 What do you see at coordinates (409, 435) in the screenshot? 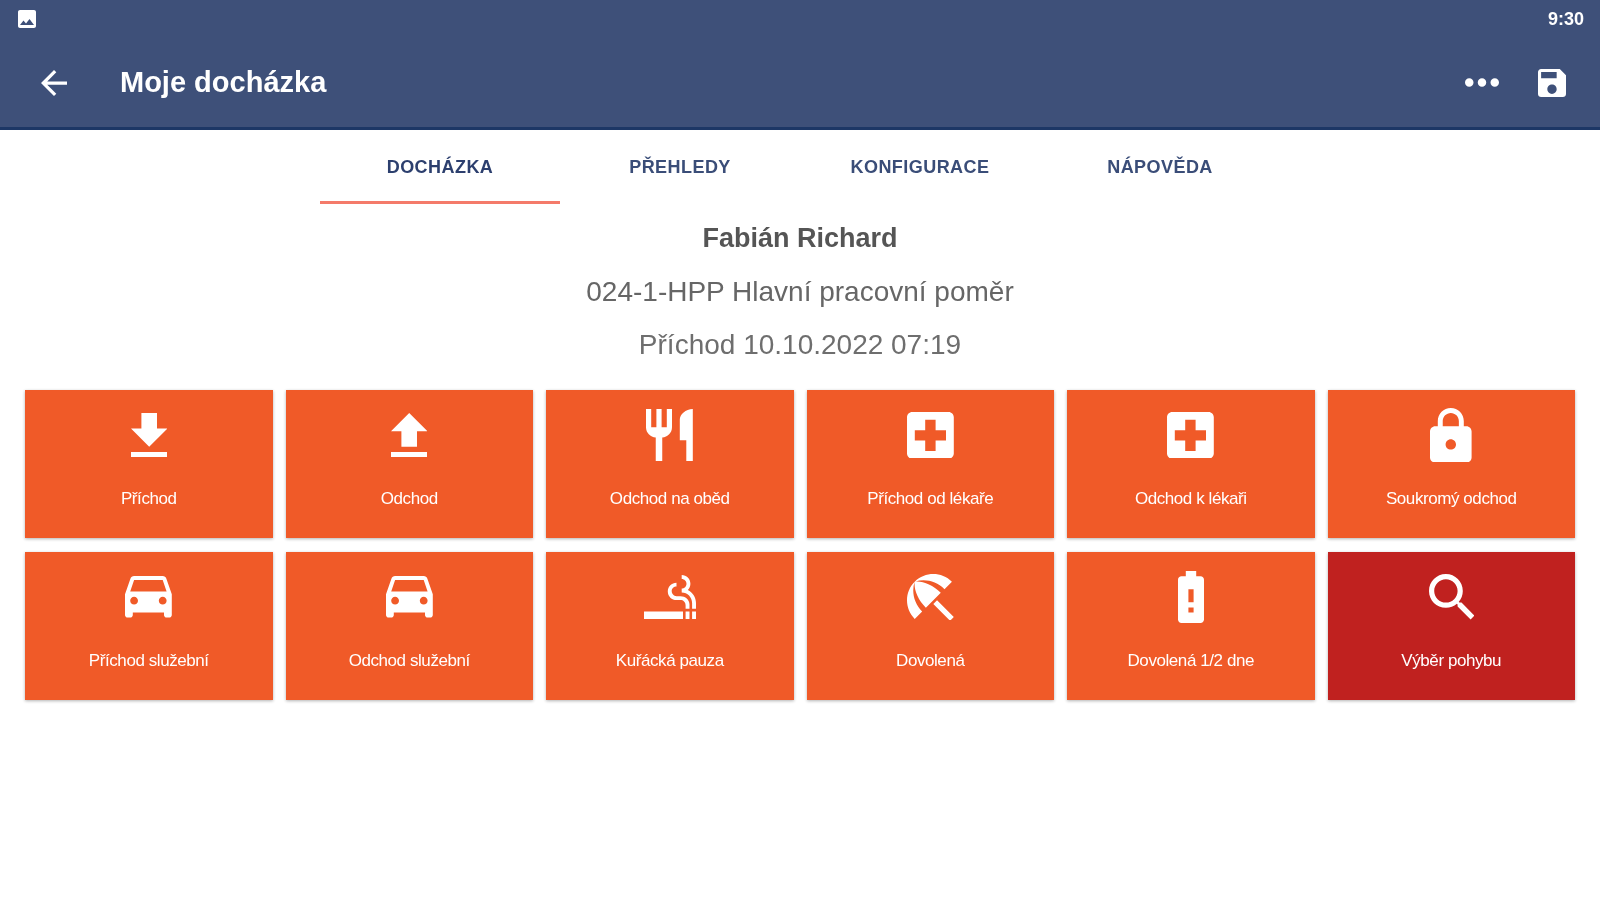
I see `upload-arrow-icon` at bounding box center [409, 435].